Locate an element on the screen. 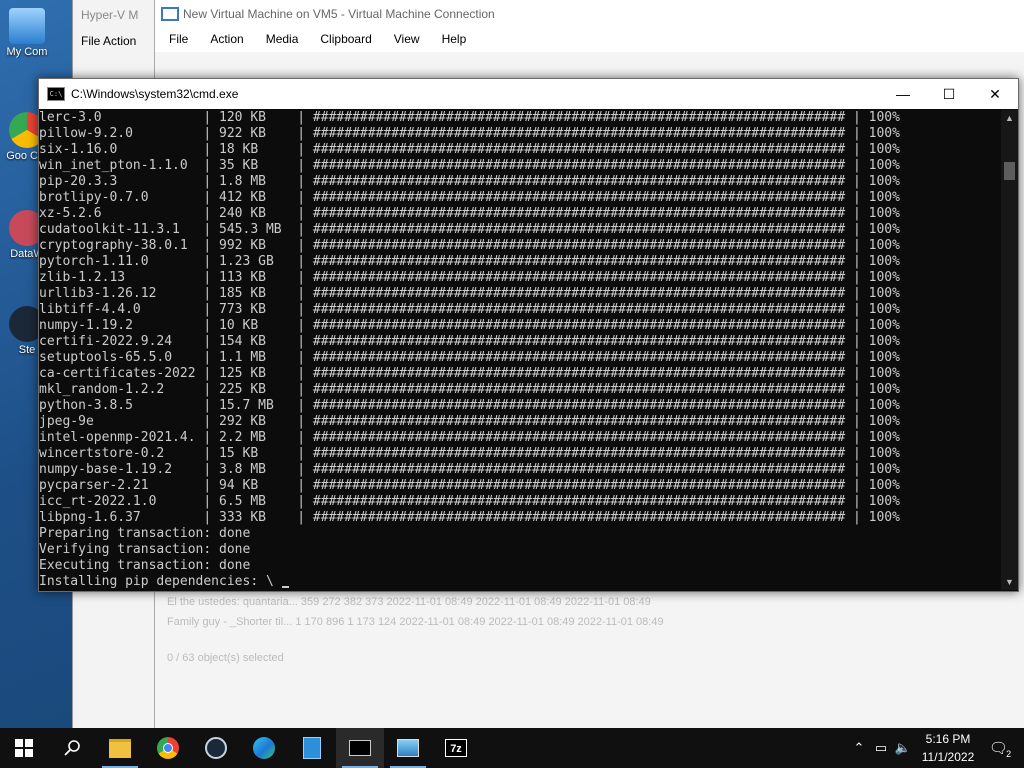 Image resolution: width=1024 pixels, height=768 pixels. console-status-line: Preparing transaction: done is located at coordinates (145, 533).